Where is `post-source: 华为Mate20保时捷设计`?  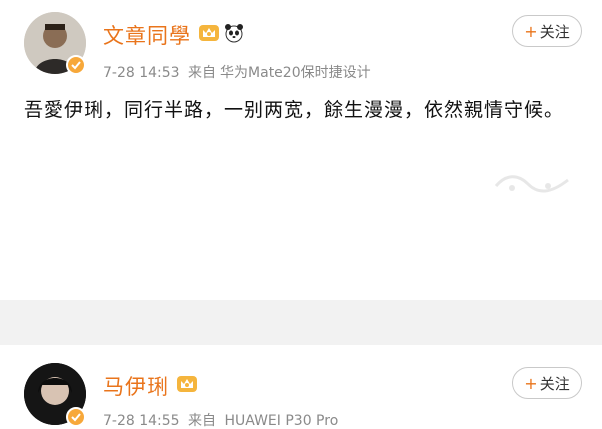
post-source: 华为Mate20保时捷设计 is located at coordinates (295, 73).